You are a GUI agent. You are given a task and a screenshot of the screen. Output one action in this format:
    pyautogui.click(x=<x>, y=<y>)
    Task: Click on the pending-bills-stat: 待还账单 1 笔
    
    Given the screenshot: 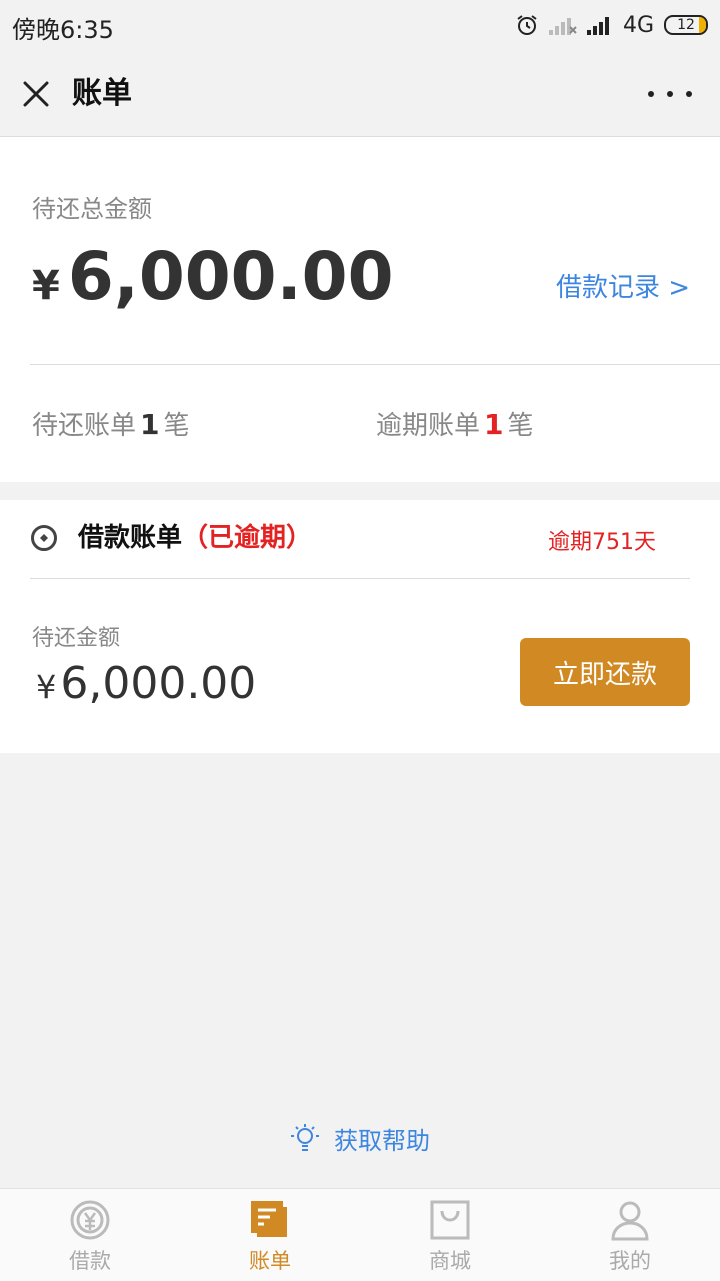 What is the action you would take?
    pyautogui.click(x=111, y=424)
    